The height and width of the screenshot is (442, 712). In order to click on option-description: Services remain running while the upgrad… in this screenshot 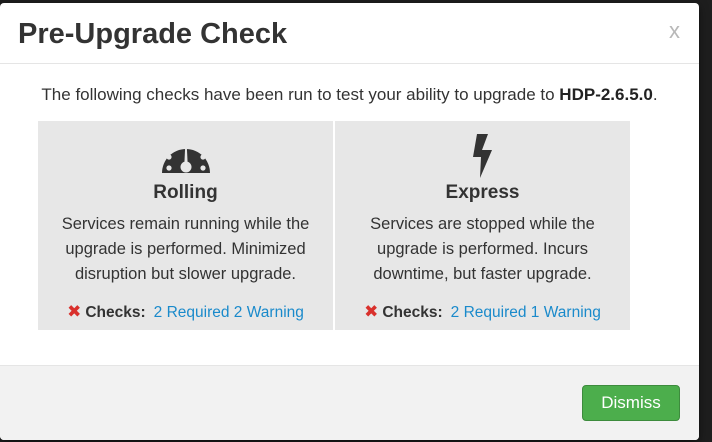, I will do `click(185, 249)`.